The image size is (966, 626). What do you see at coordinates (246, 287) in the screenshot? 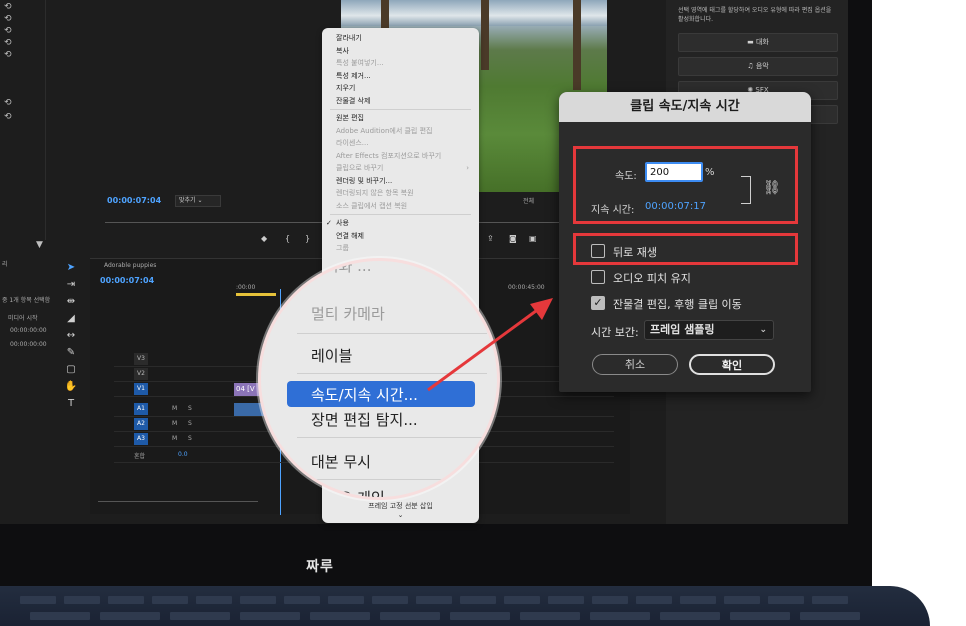
I see `ruler-start: :00:00` at bounding box center [246, 287].